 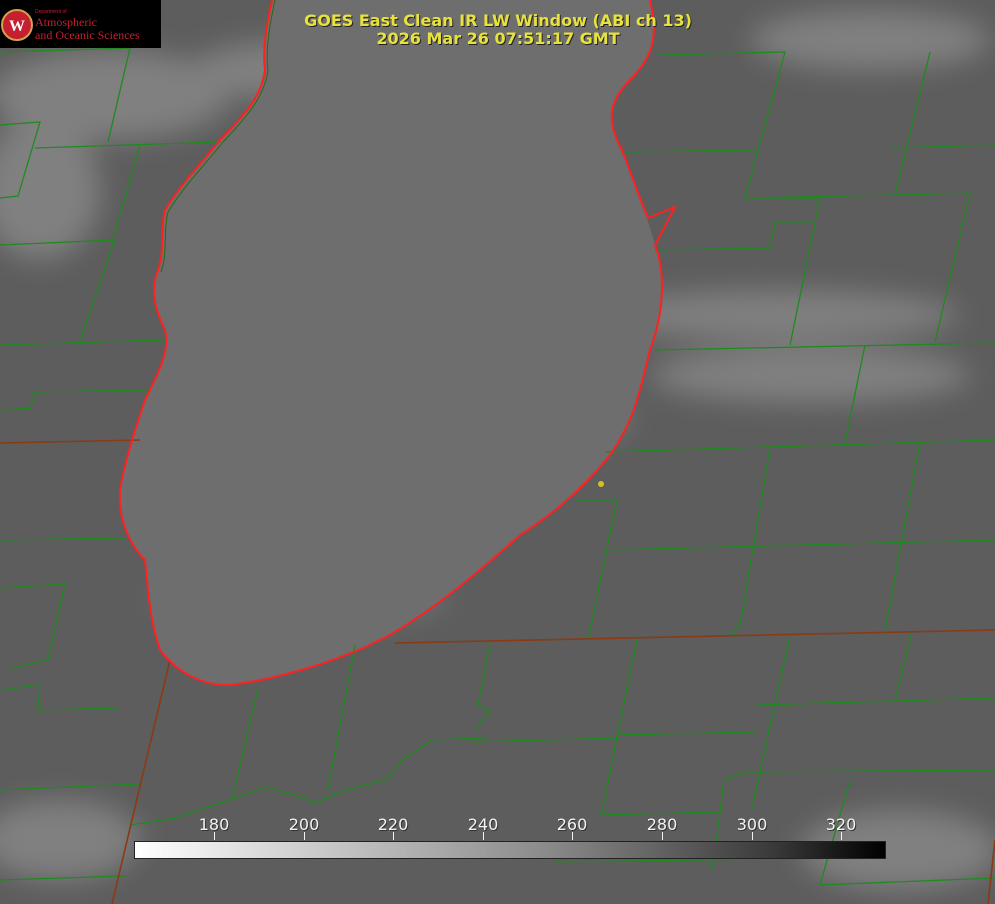 I want to click on timestamp: 2026 Mar 26 07:51:17 GMT, so click(x=498, y=38).